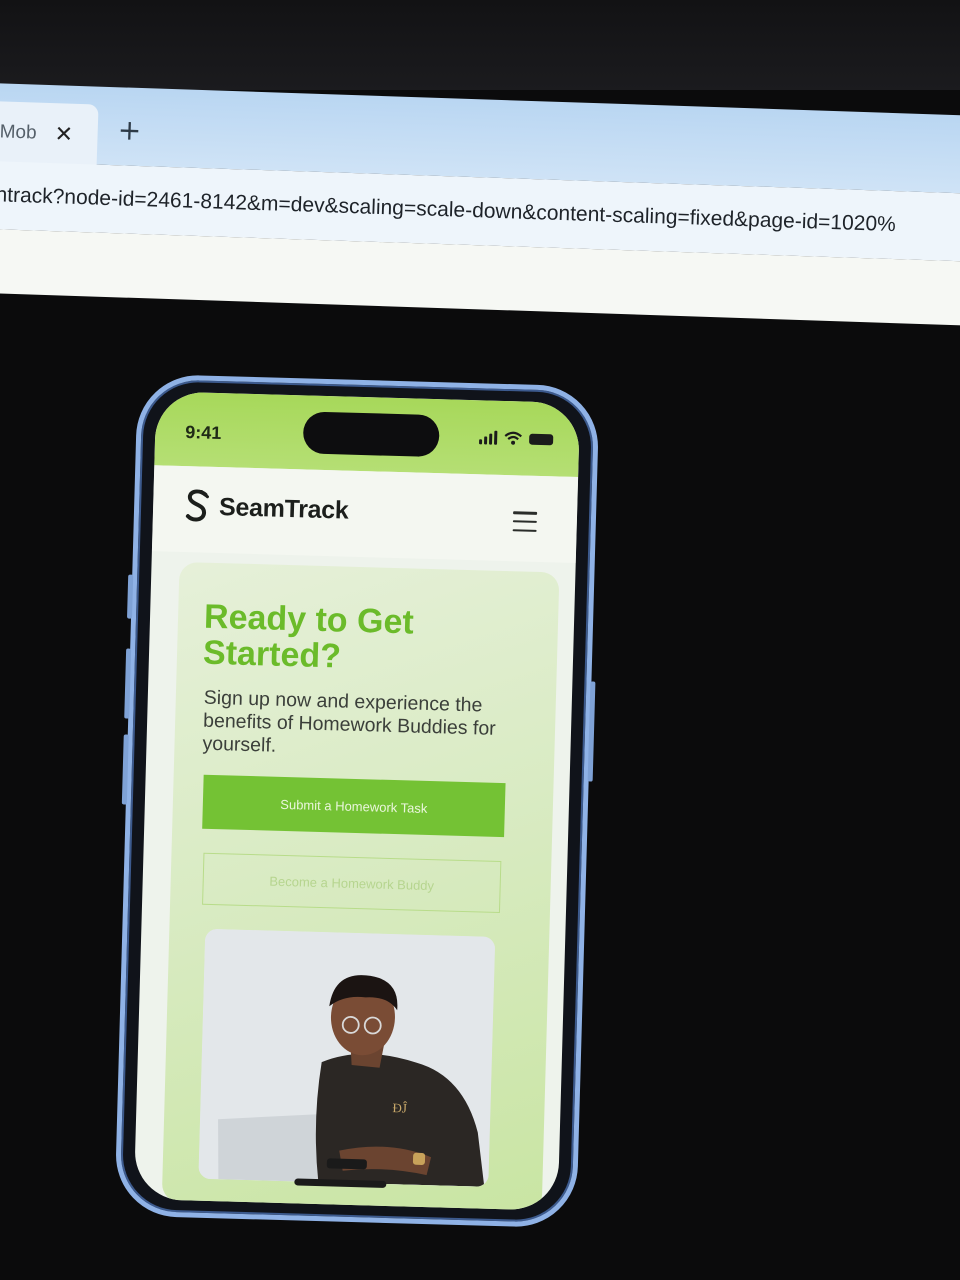 Image resolution: width=960 pixels, height=1280 pixels. I want to click on hero-photo: ĐĴ, so click(347, 1057).